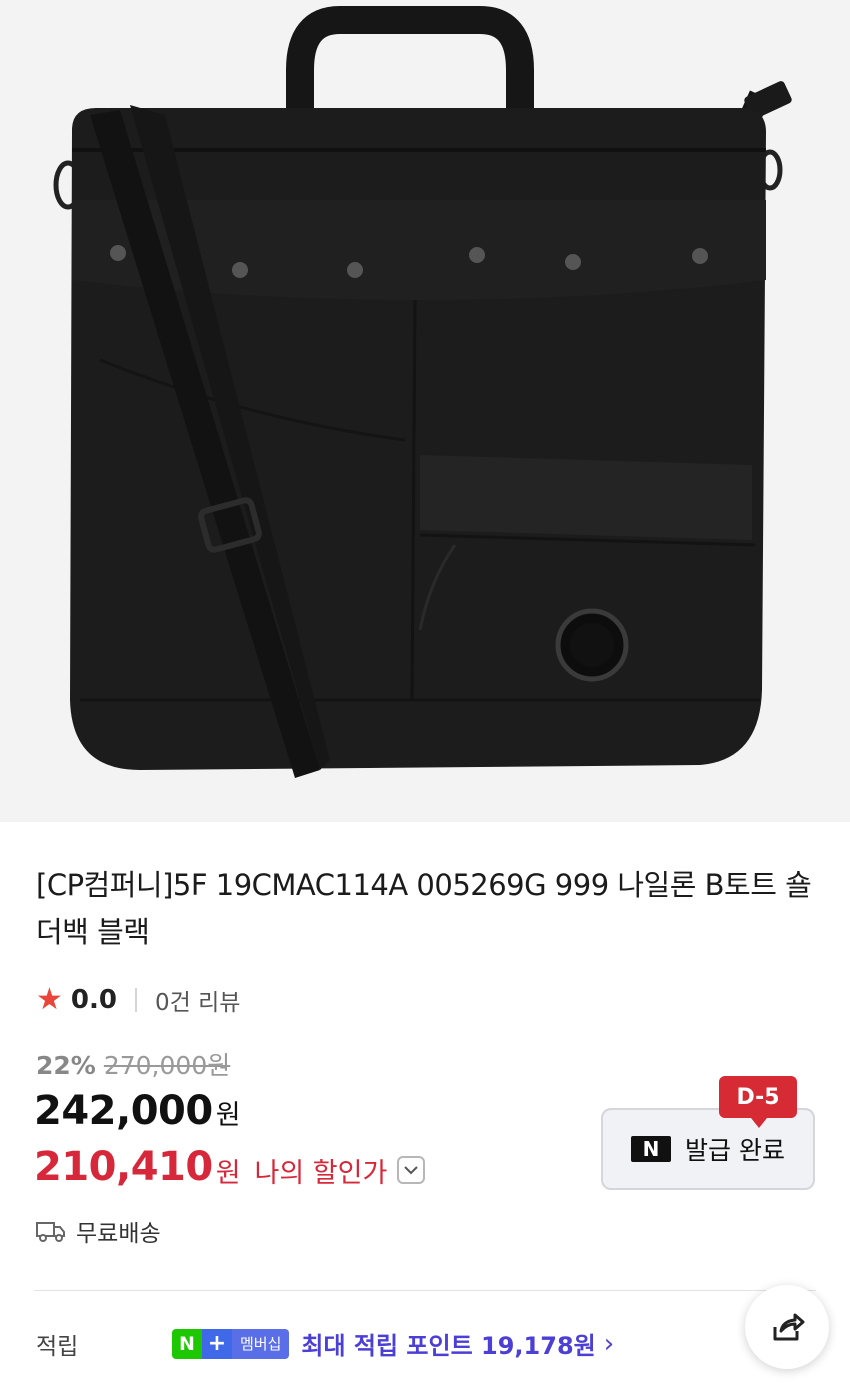 The image size is (850, 1389). I want to click on share-icon, so click(789, 1327).